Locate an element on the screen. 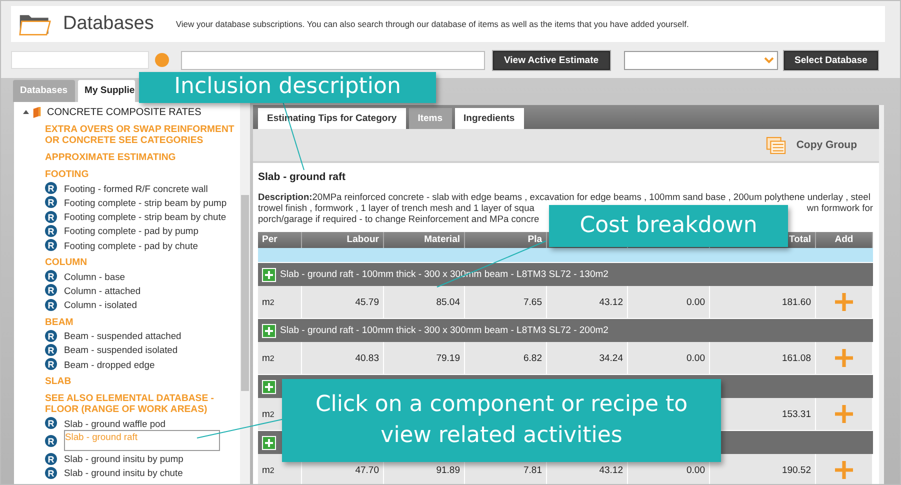 The height and width of the screenshot is (485, 901). description-text: trowel finish , formwork , 1 layer of trench mesh and 1 layer of squa is located at coordinates (396, 208).